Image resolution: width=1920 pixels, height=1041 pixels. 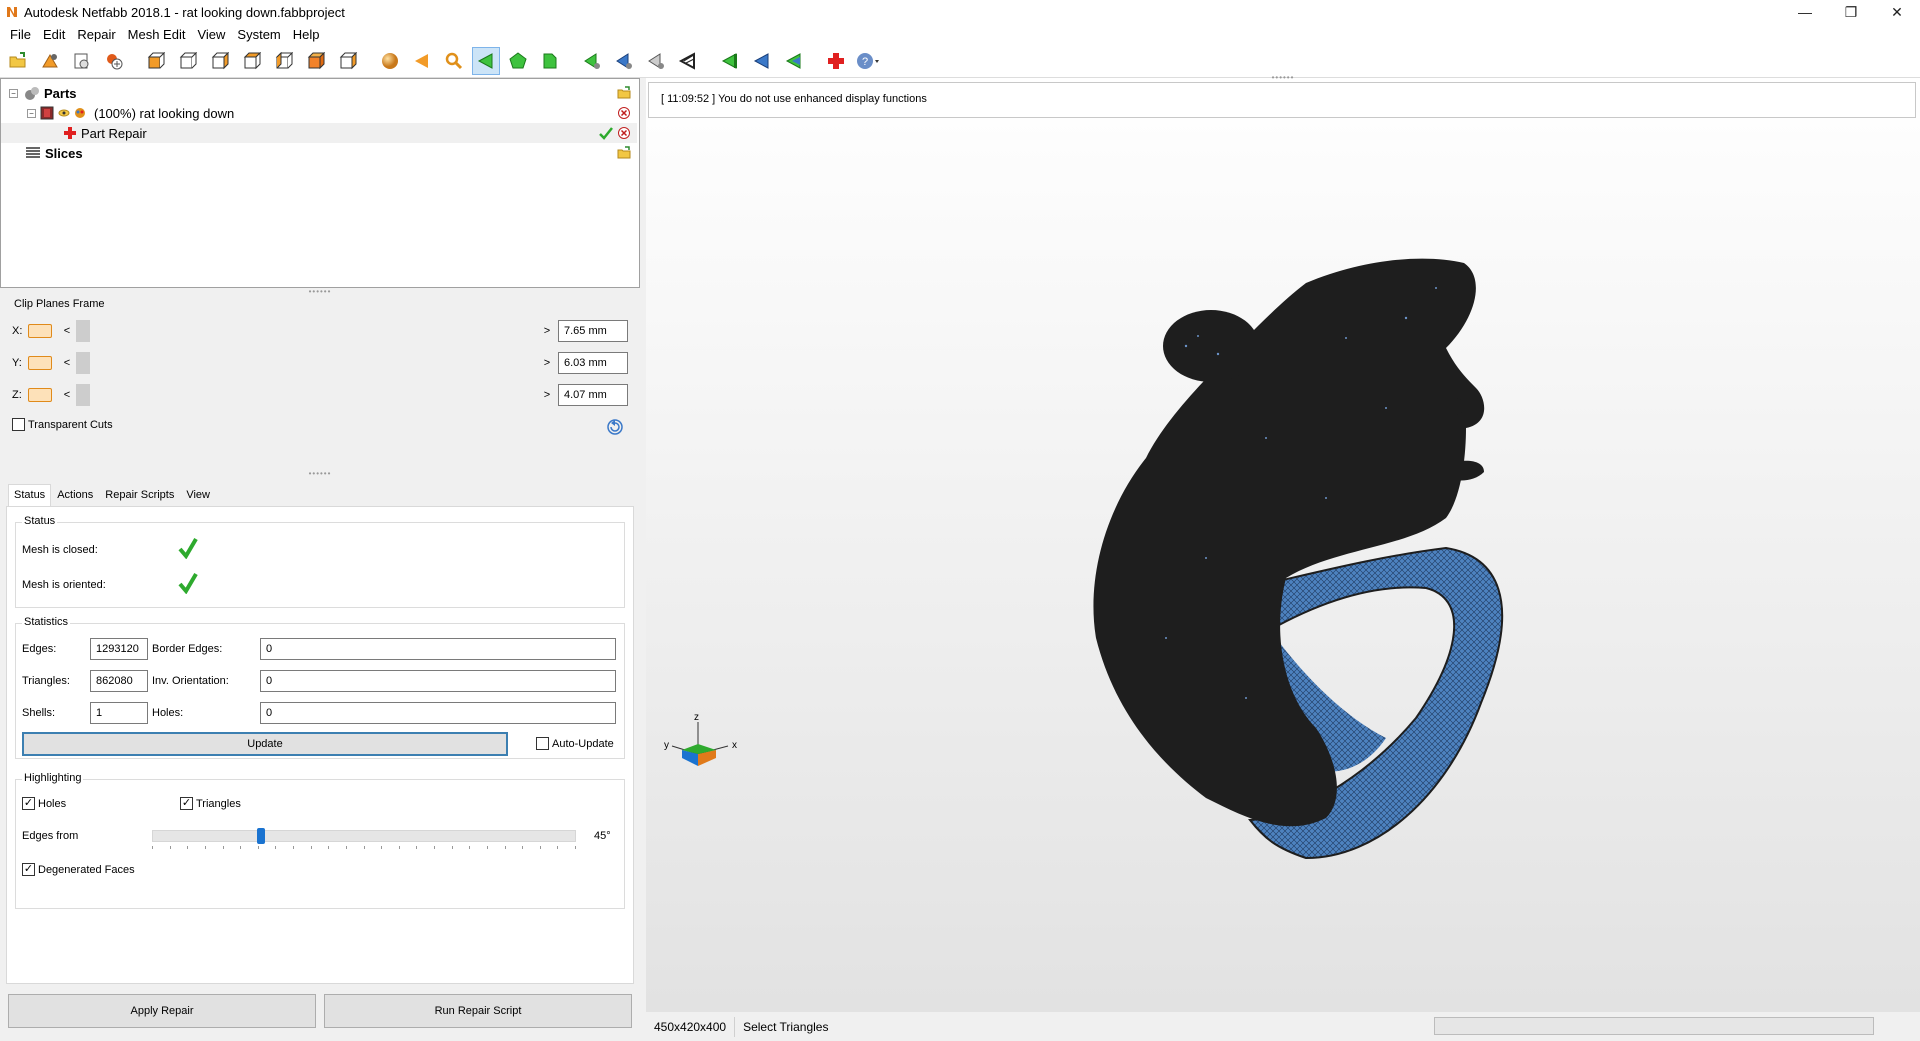 What do you see at coordinates (28, 803) in the screenshot?
I see `holes-checkbox: ✓` at bounding box center [28, 803].